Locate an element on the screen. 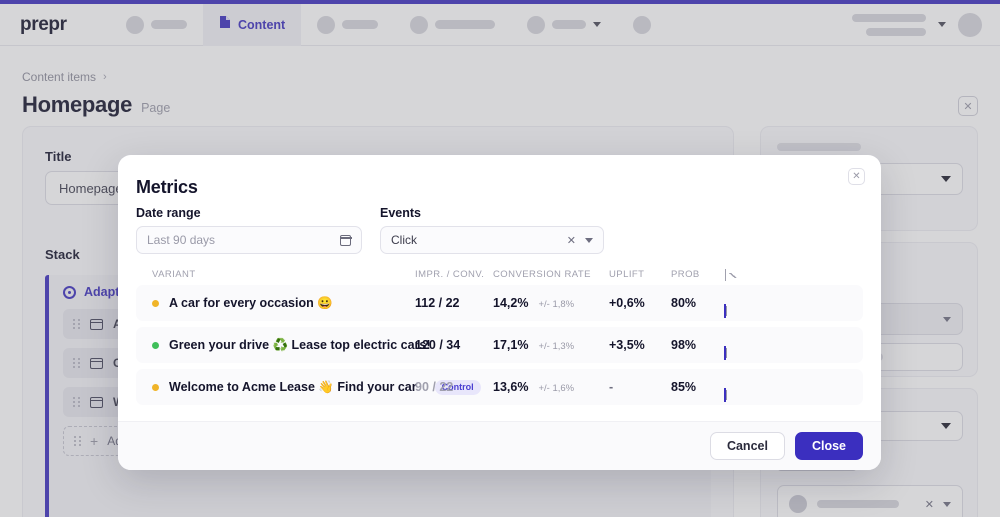  conversion-rate-value: 13,6% is located at coordinates (511, 387).